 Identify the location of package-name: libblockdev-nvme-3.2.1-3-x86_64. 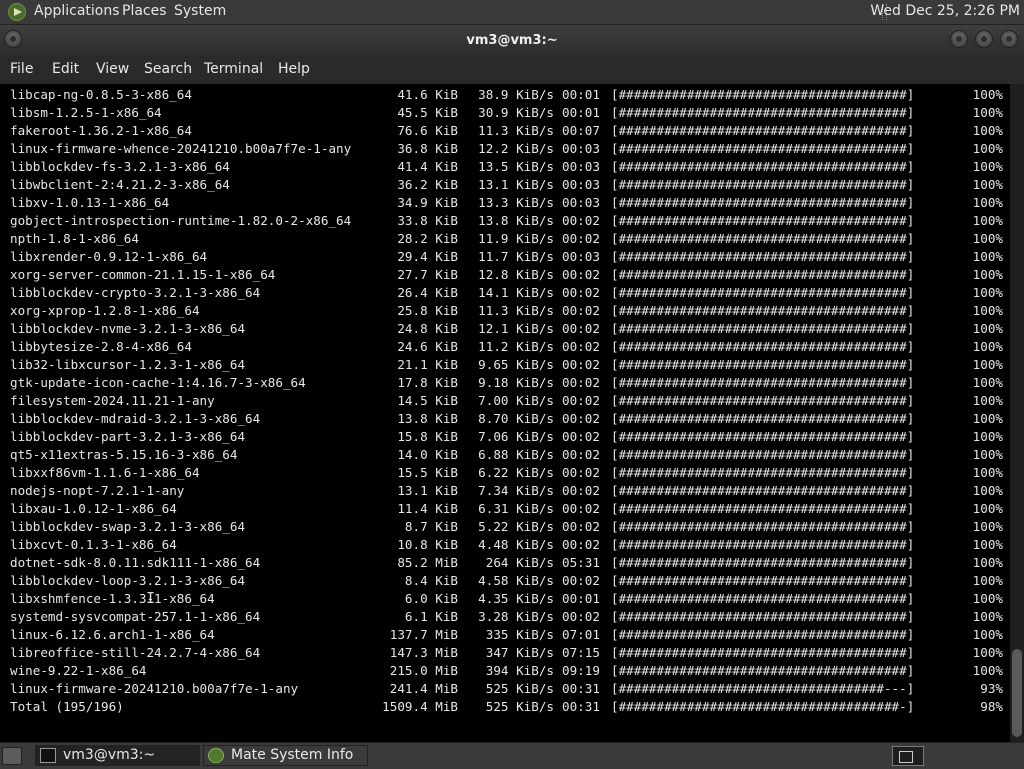
(128, 328).